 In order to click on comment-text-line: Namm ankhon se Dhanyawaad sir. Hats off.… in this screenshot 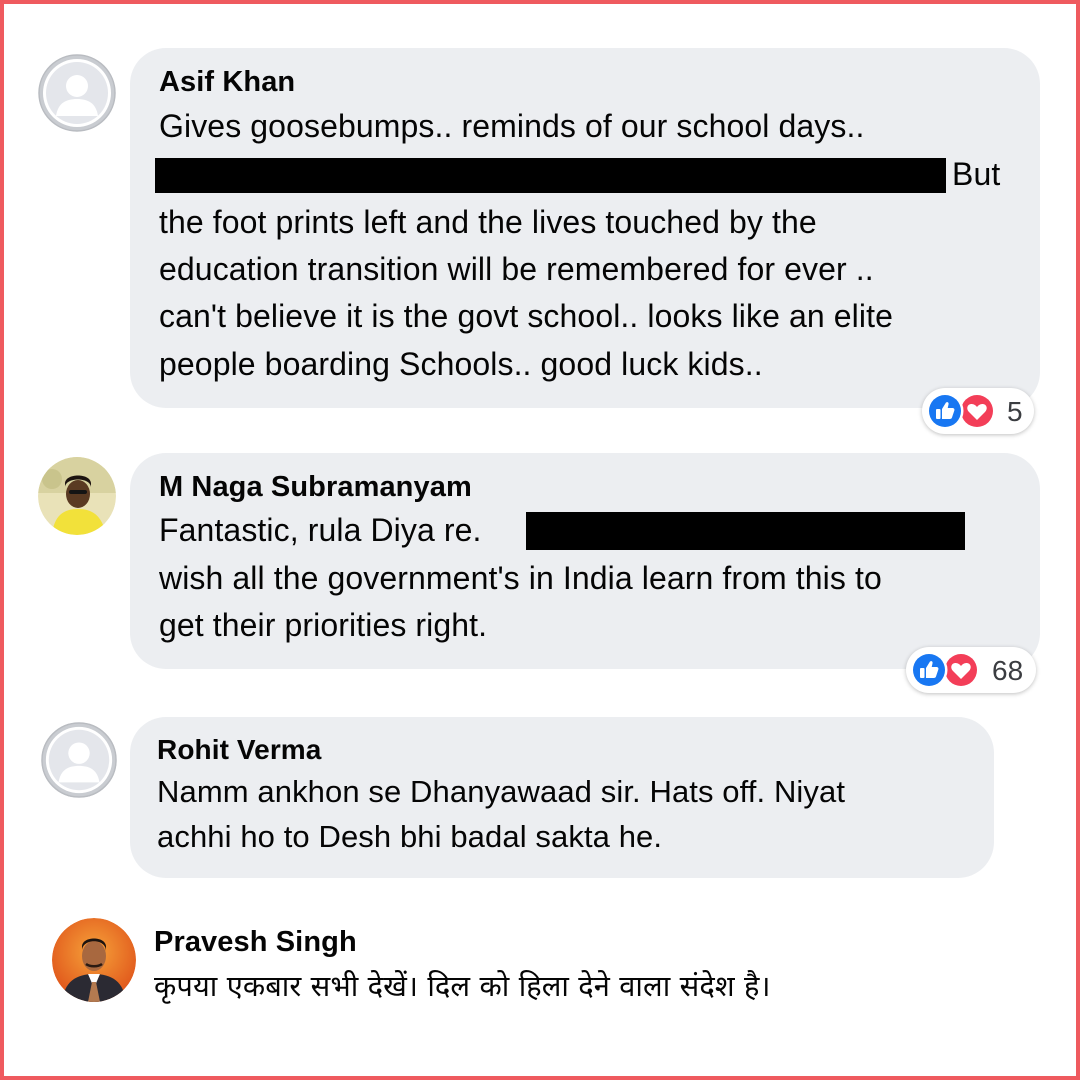, I will do `click(501, 791)`.